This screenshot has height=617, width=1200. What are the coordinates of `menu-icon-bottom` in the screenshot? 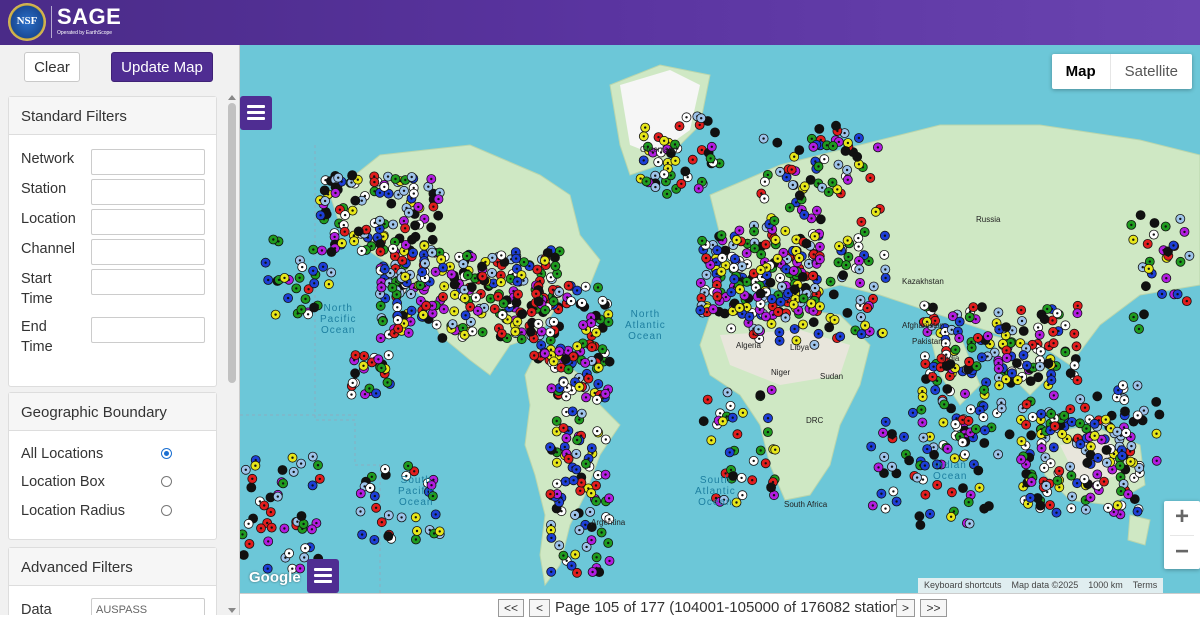 It's located at (323, 576).